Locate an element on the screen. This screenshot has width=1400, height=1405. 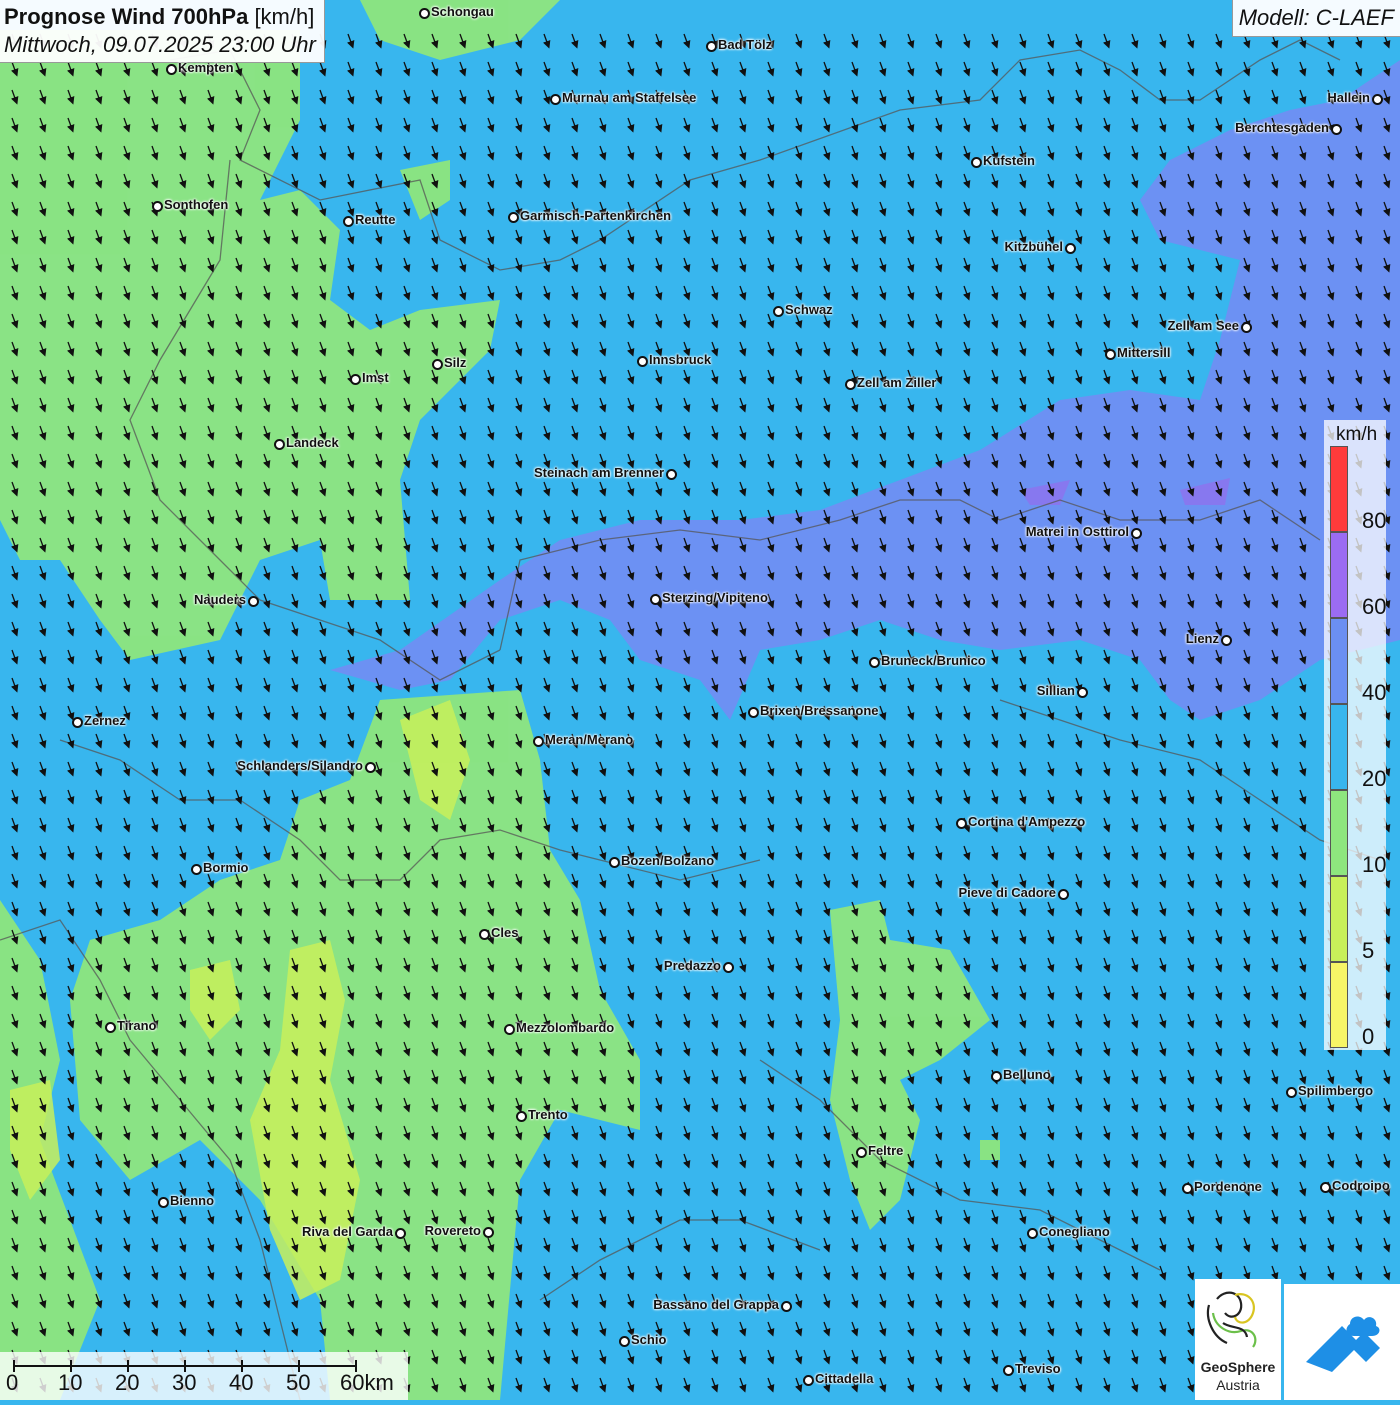
city-label: Feltre is located at coordinates (886, 1150).